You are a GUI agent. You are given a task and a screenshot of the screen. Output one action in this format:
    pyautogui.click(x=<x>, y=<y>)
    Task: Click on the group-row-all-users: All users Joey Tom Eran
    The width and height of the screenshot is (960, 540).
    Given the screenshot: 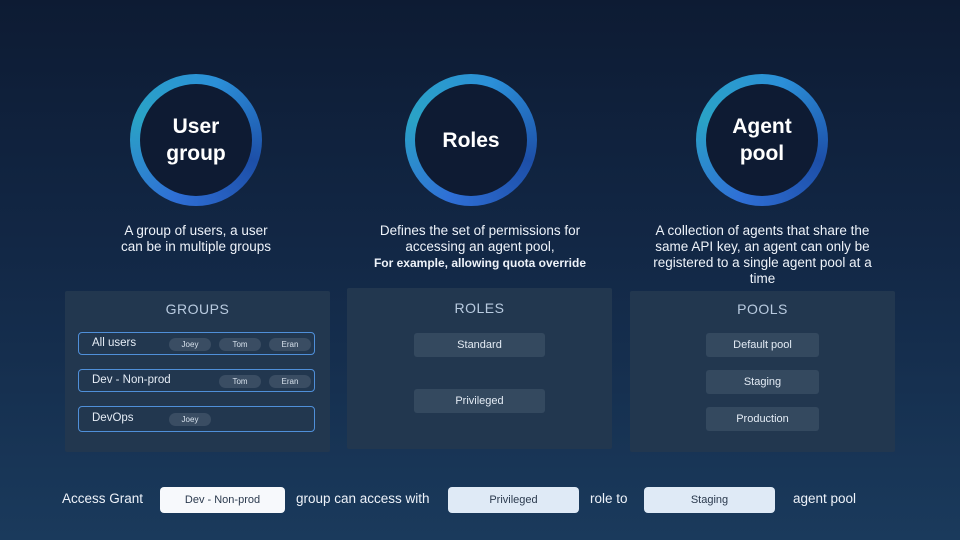 What is the action you would take?
    pyautogui.click(x=196, y=343)
    